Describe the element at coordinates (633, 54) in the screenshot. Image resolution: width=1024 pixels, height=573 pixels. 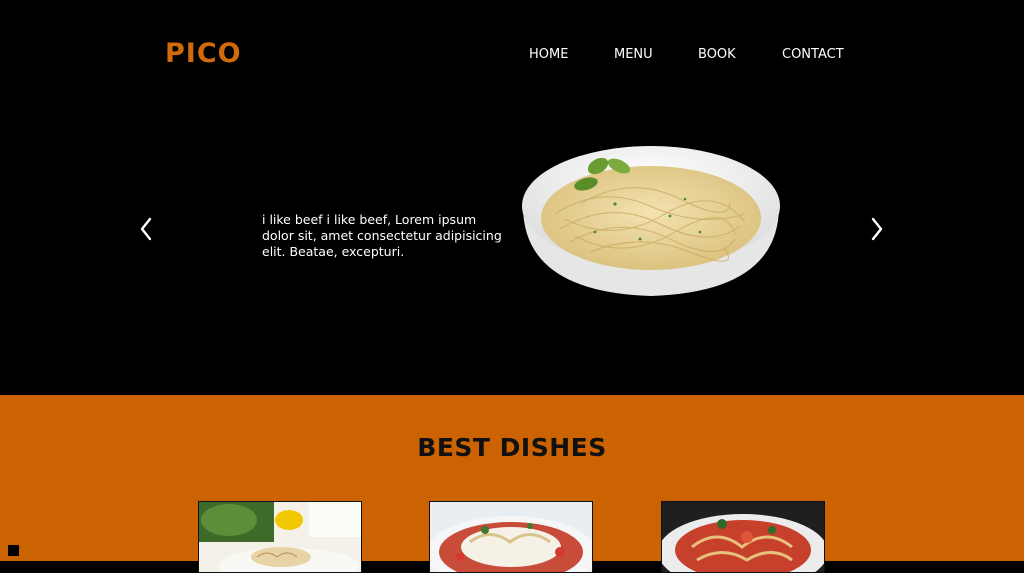
I see `nav-menu-link: MENU` at that location.